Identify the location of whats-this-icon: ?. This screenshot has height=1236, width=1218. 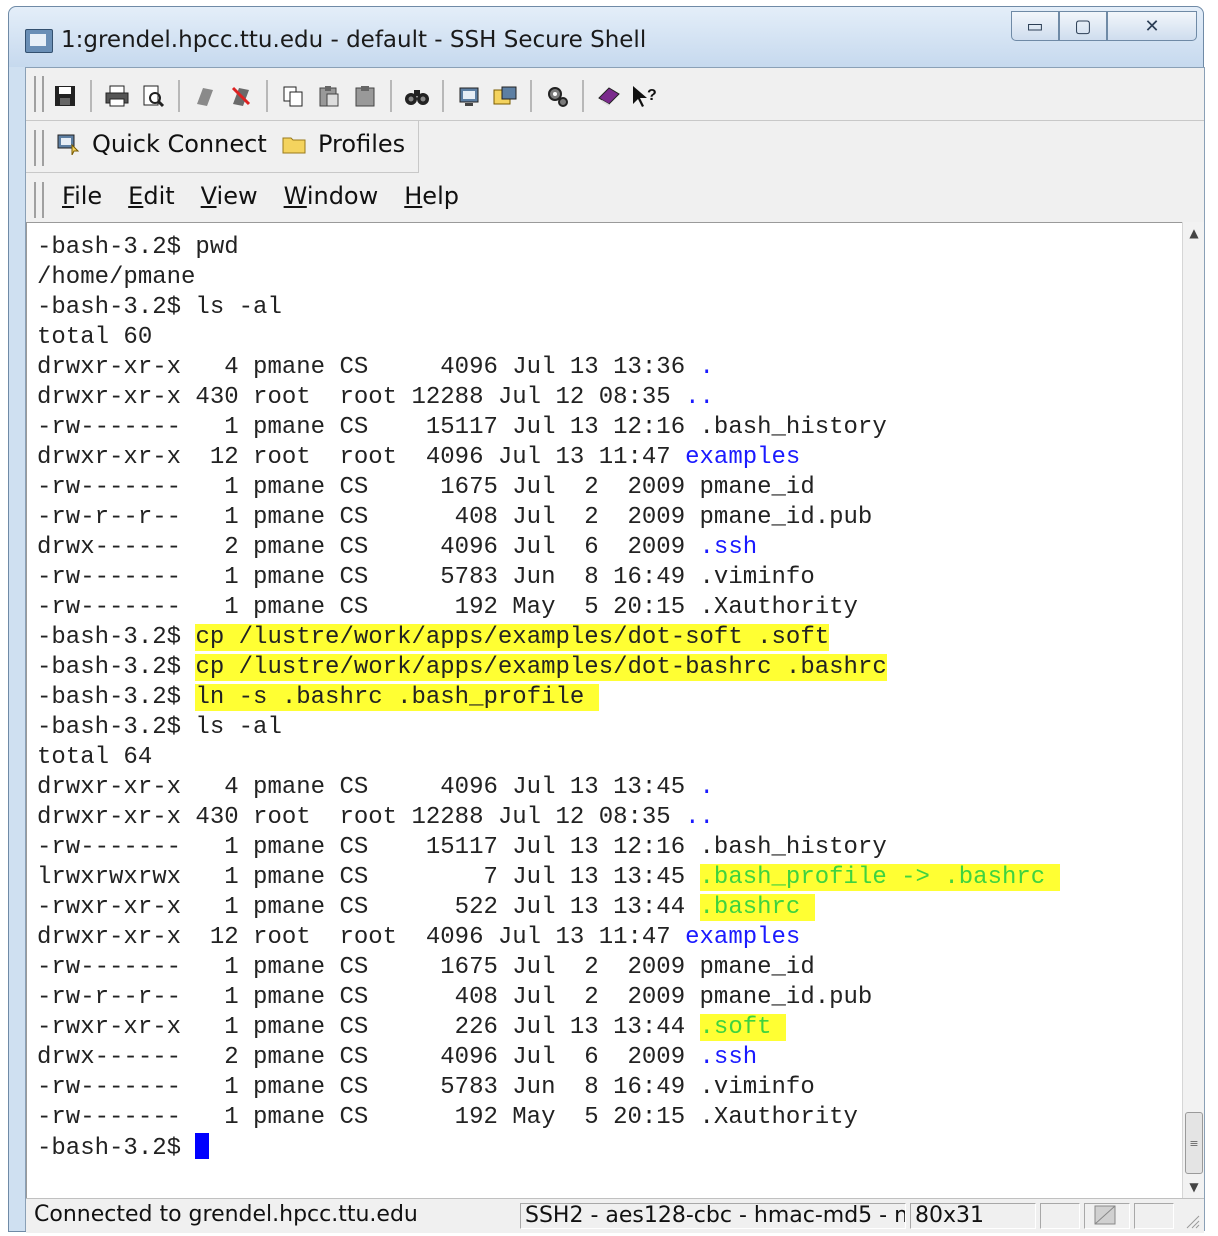
(645, 96).